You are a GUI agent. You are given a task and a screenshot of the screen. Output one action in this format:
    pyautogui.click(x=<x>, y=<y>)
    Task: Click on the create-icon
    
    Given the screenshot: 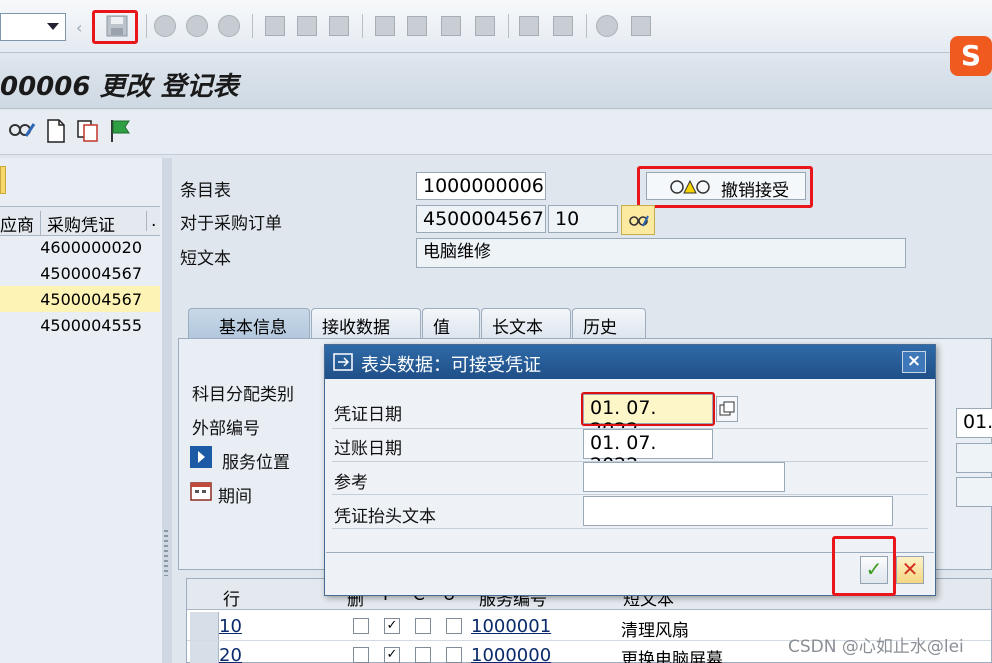 What is the action you would take?
    pyautogui.click(x=56, y=131)
    